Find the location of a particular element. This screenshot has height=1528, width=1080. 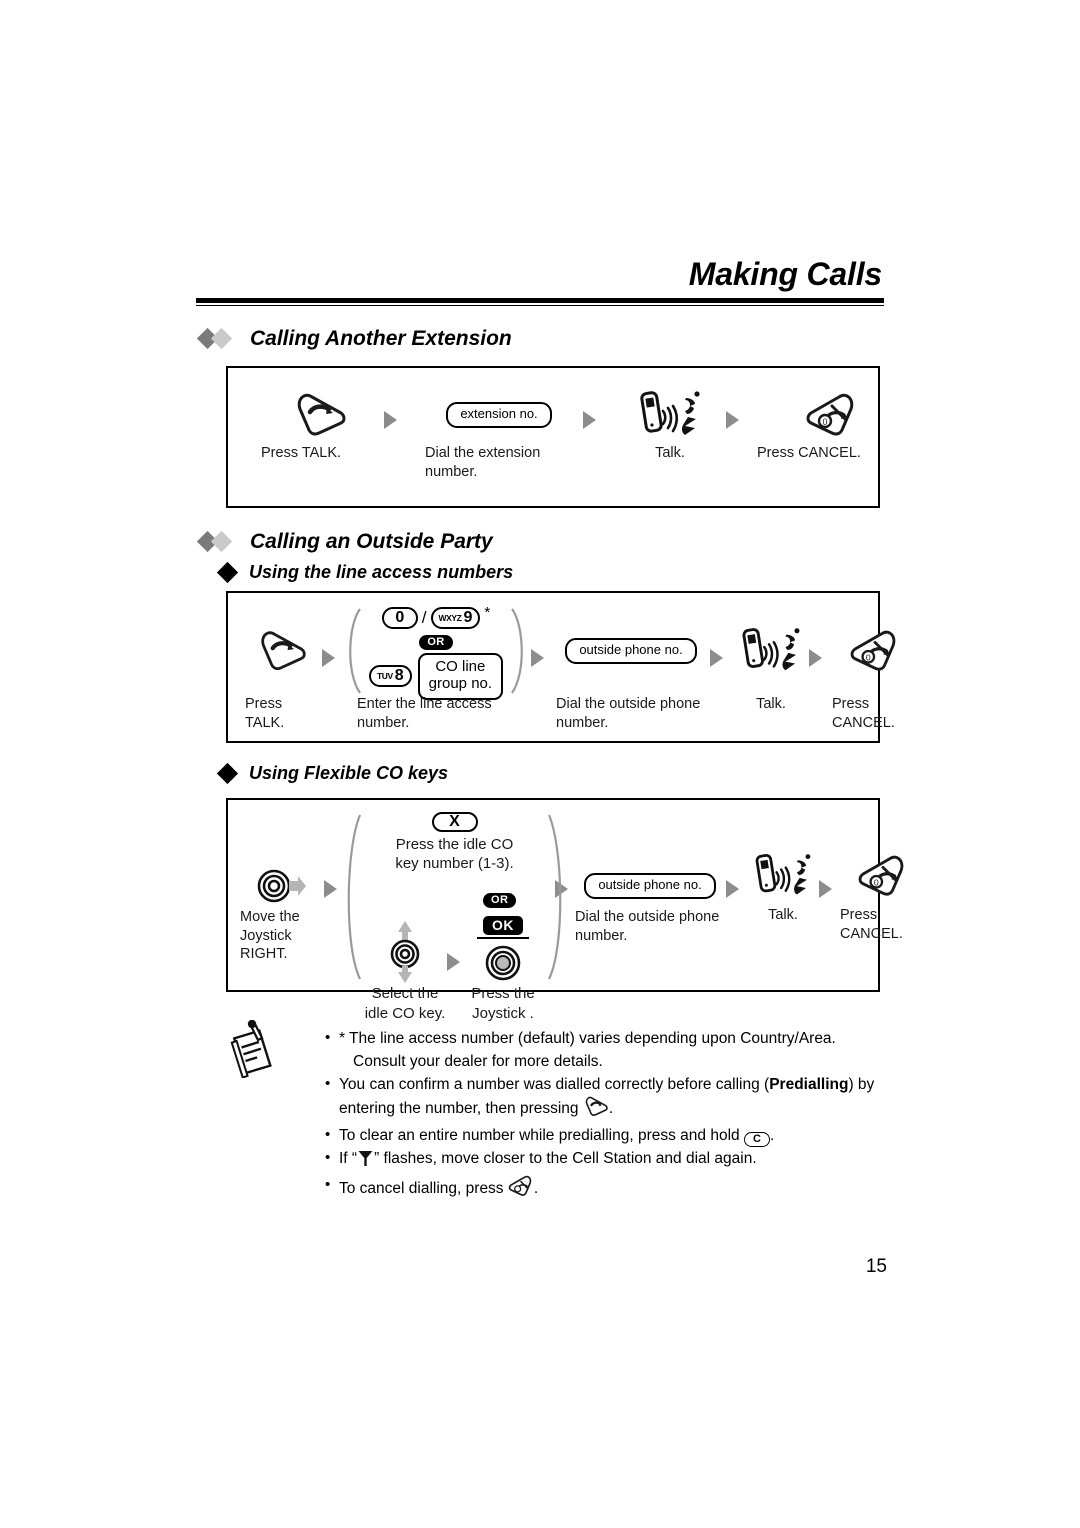

asterisk-footnote-marker: * is located at coordinates (487, 612).